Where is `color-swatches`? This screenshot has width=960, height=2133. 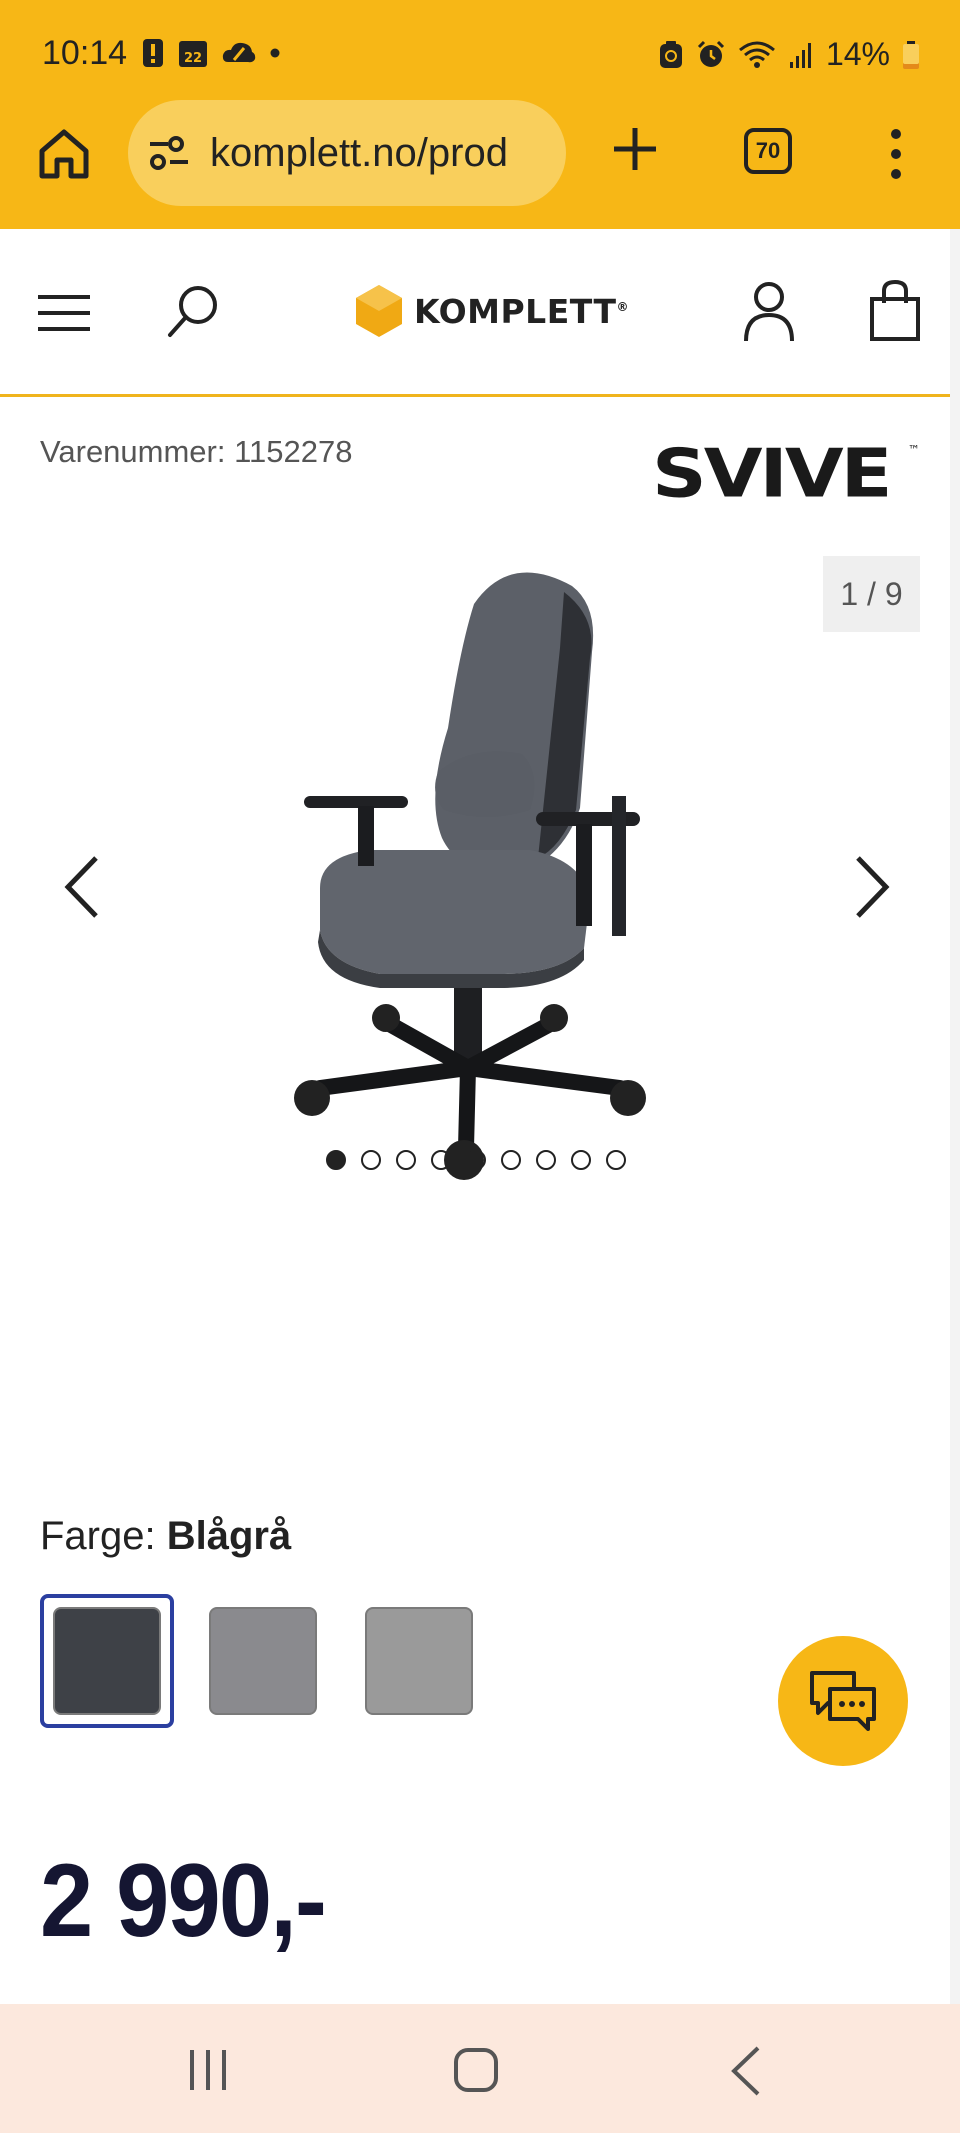 color-swatches is located at coordinates (263, 1661).